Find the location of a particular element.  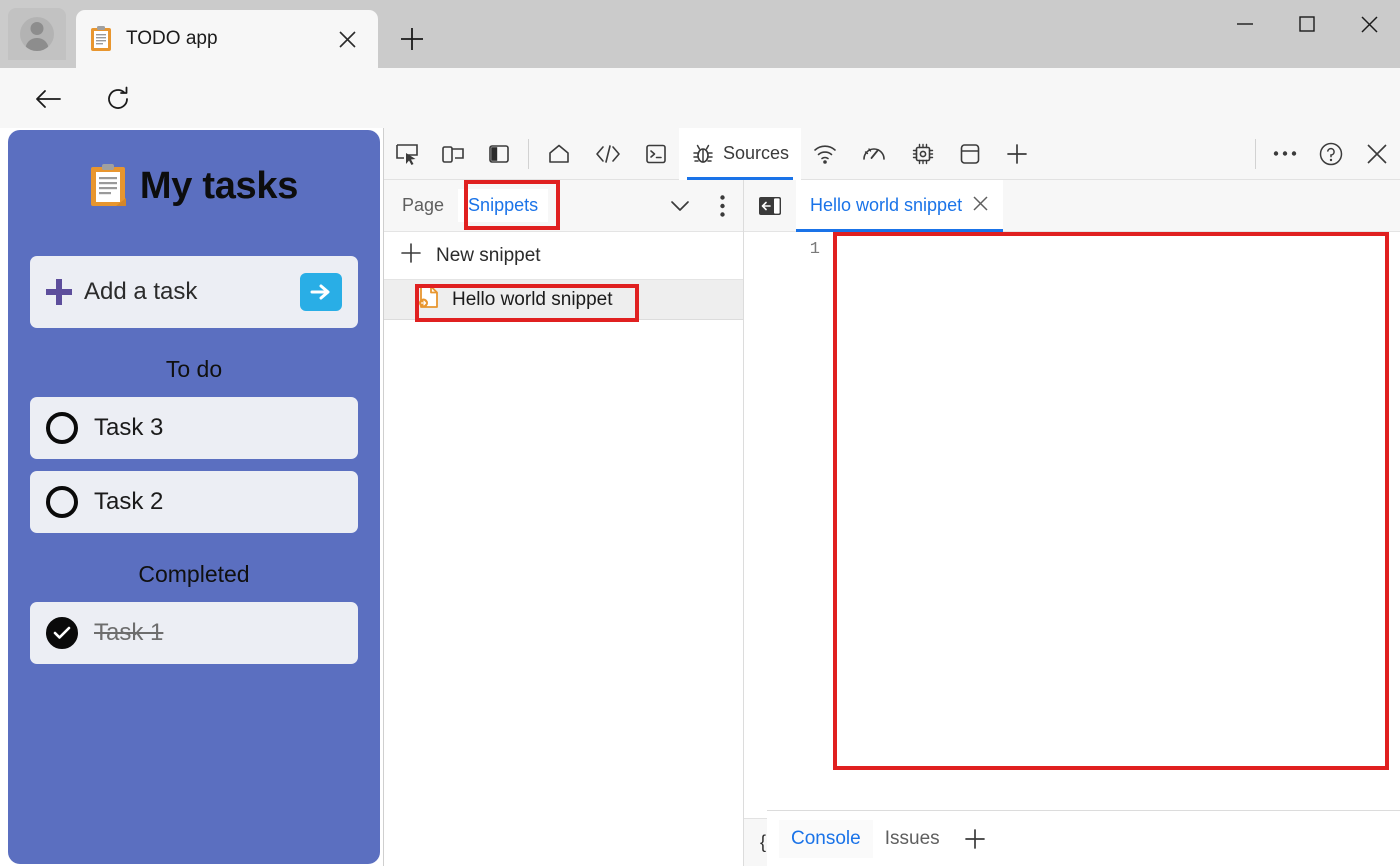

line-number-gutter: 1 is located at coordinates (789, 525).